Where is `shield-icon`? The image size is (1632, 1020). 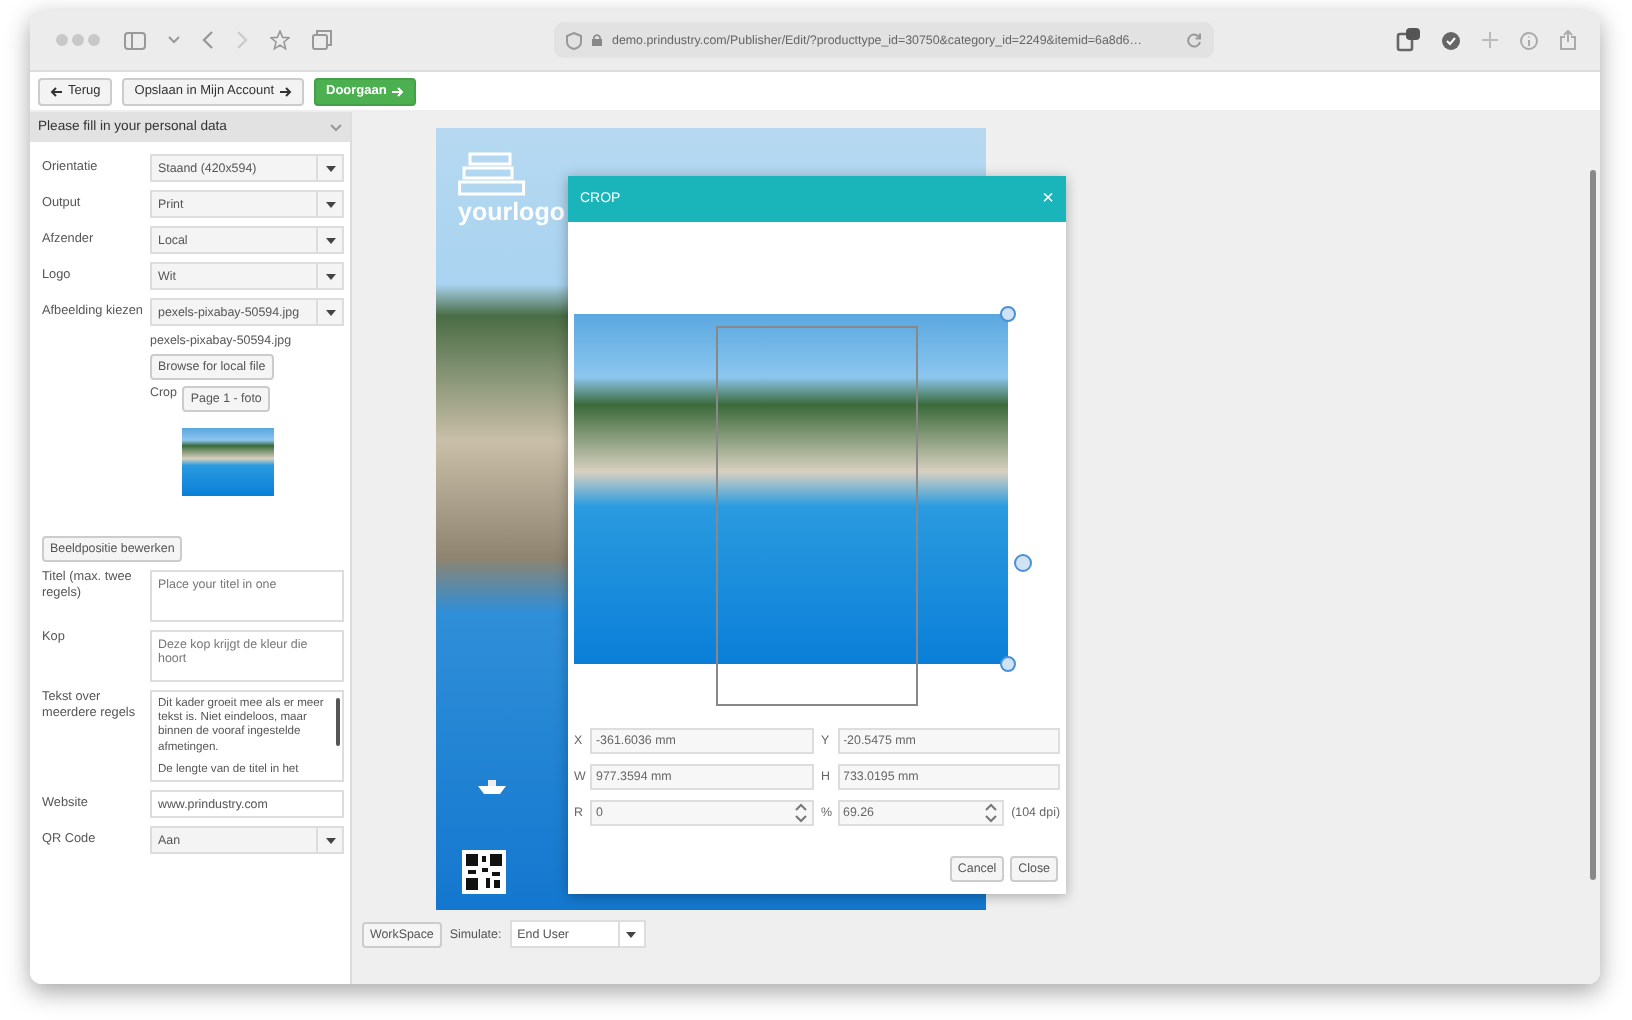 shield-icon is located at coordinates (574, 40).